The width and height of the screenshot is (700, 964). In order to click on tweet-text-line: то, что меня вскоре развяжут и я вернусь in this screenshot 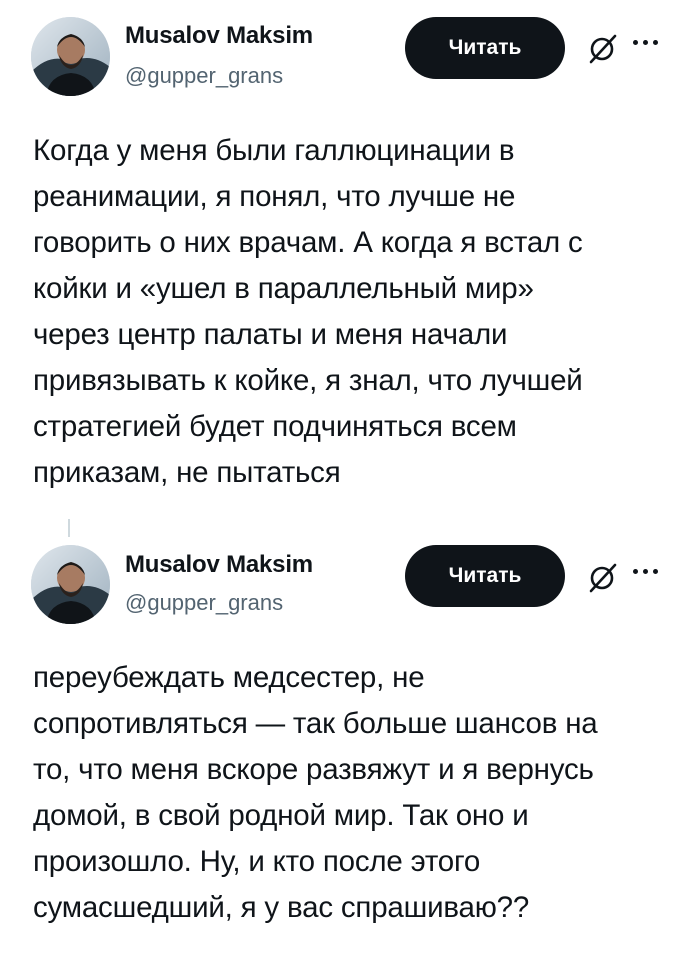, I will do `click(313, 769)`.